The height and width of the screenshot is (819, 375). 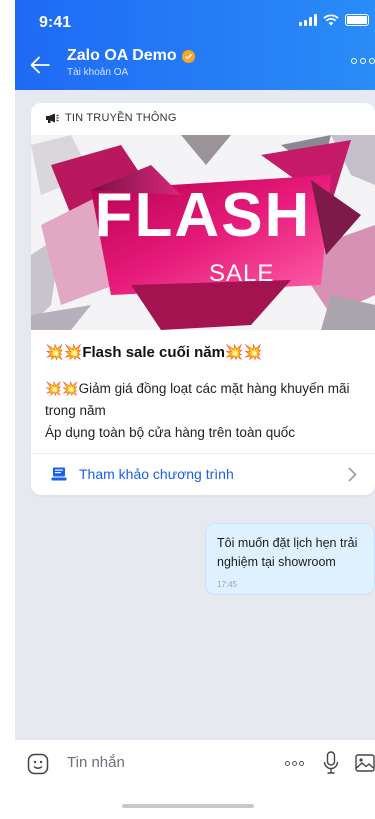 What do you see at coordinates (203, 215) in the screenshot?
I see `banner-headline: FLASH` at bounding box center [203, 215].